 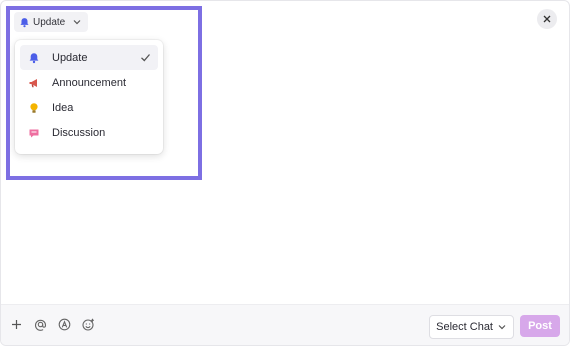 I want to click on post-type-label: Update, so click(x=49, y=22).